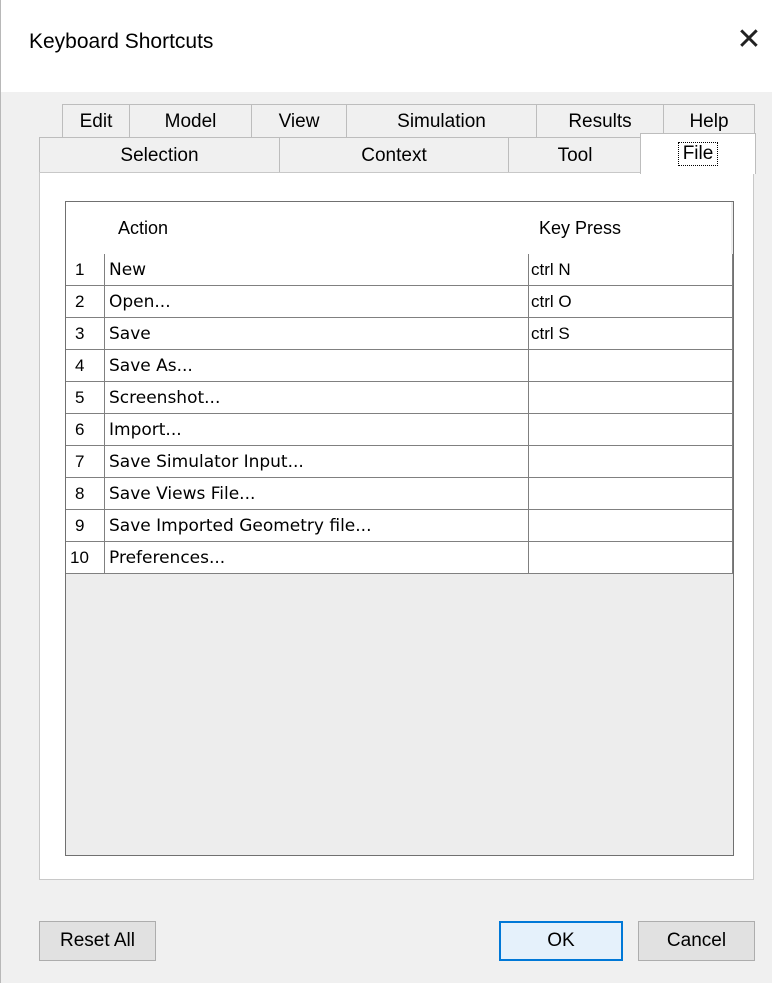 Image resolution: width=772 pixels, height=983 pixels. What do you see at coordinates (85, 558) in the screenshot?
I see `row-number: 10` at bounding box center [85, 558].